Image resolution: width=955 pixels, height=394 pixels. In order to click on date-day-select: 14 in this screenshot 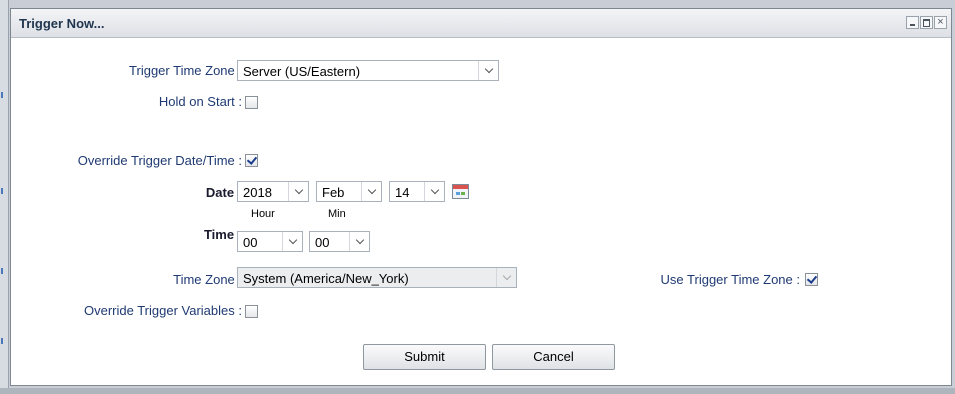, I will do `click(417, 191)`.